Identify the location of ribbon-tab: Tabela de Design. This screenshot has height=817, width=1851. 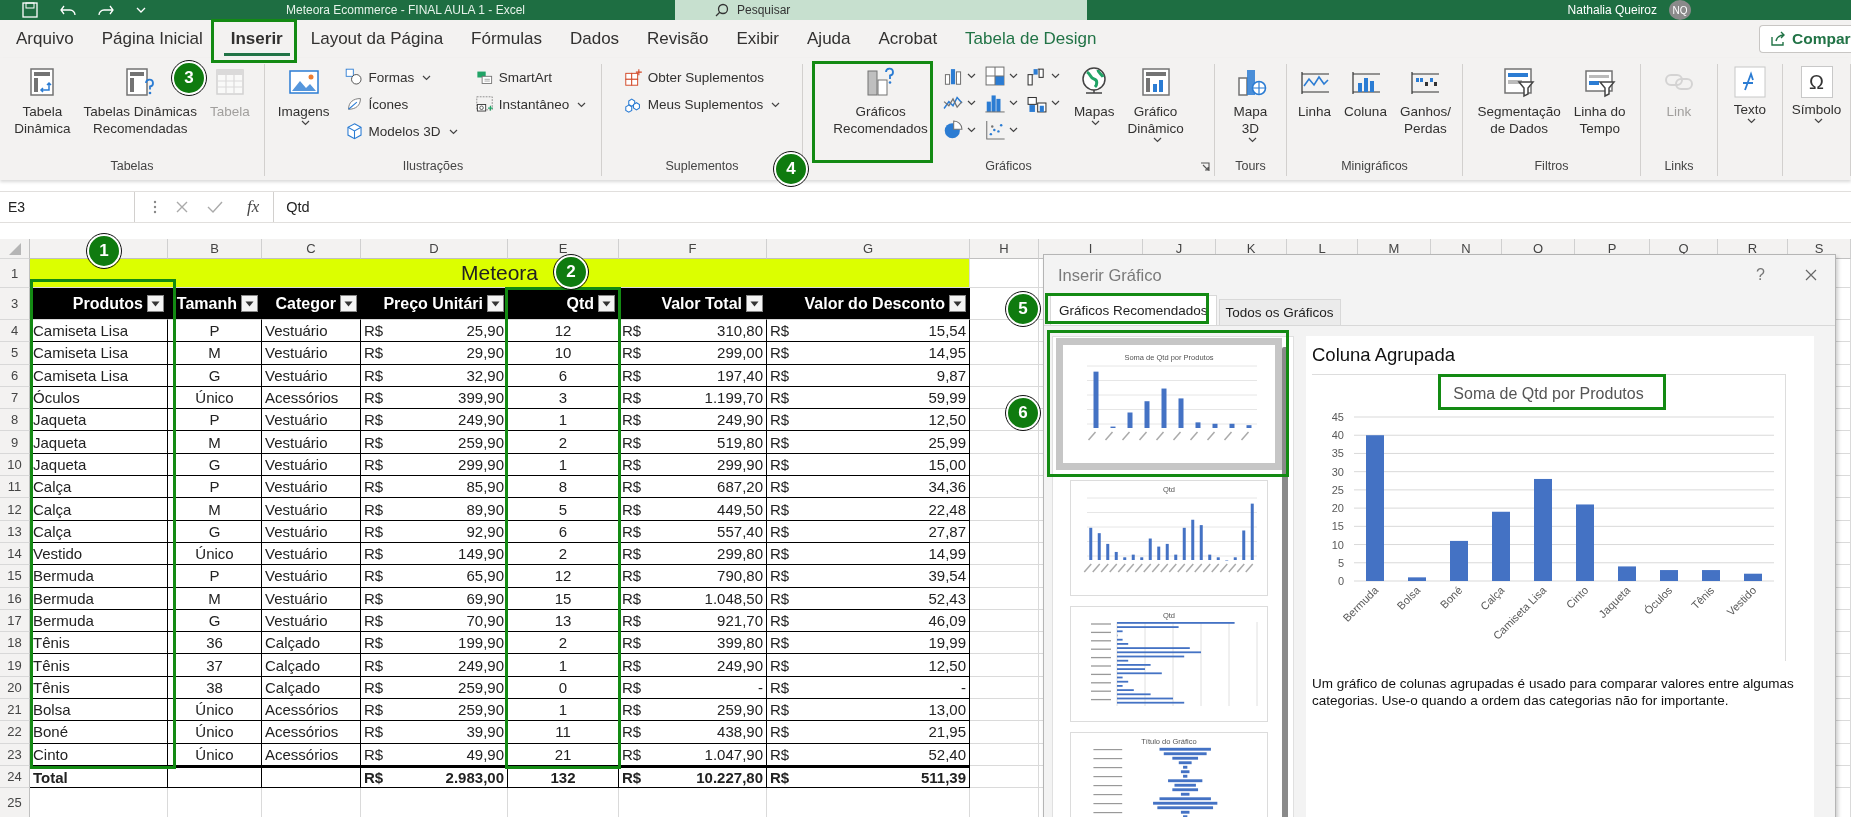
(1031, 41).